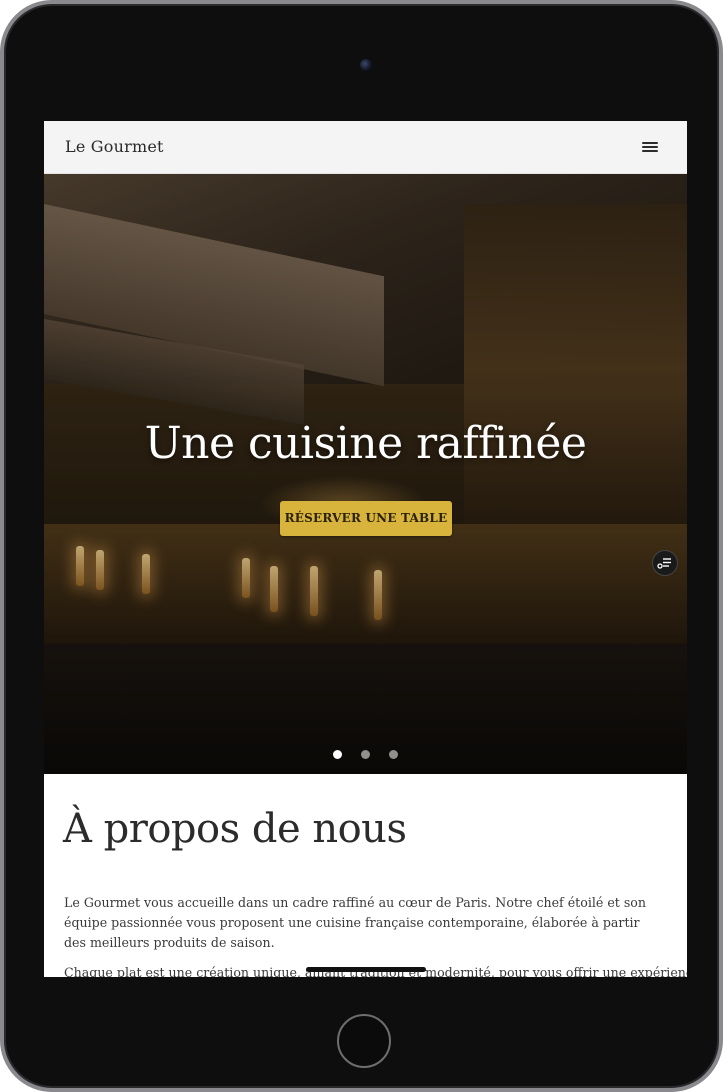  I want to click on brand-logo: Le Gourmet, so click(114, 146).